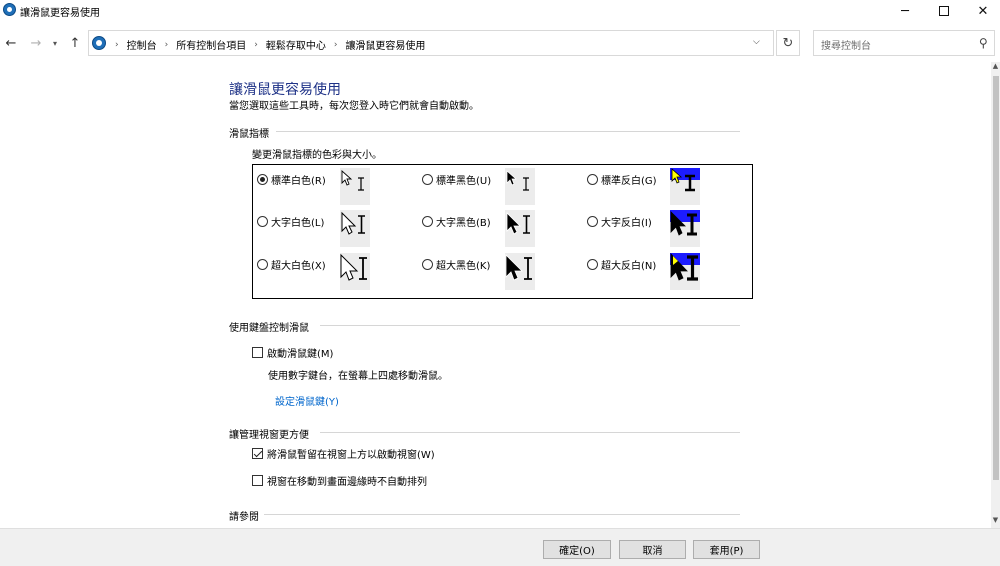  Describe the element at coordinates (307, 400) in the screenshot. I see `setup-mouse-keys-link: 設定滑鼠鍵(Y)` at that location.